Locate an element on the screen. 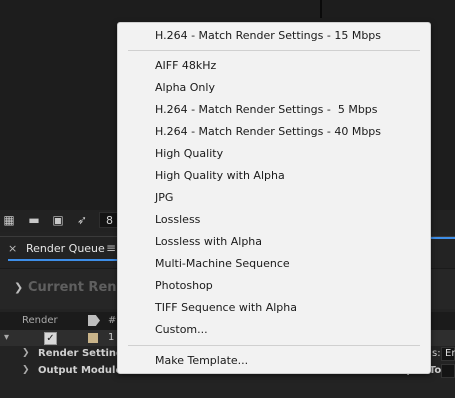 The width and height of the screenshot is (455, 398). menu-item: Lossless with Alpha is located at coordinates (274, 242).